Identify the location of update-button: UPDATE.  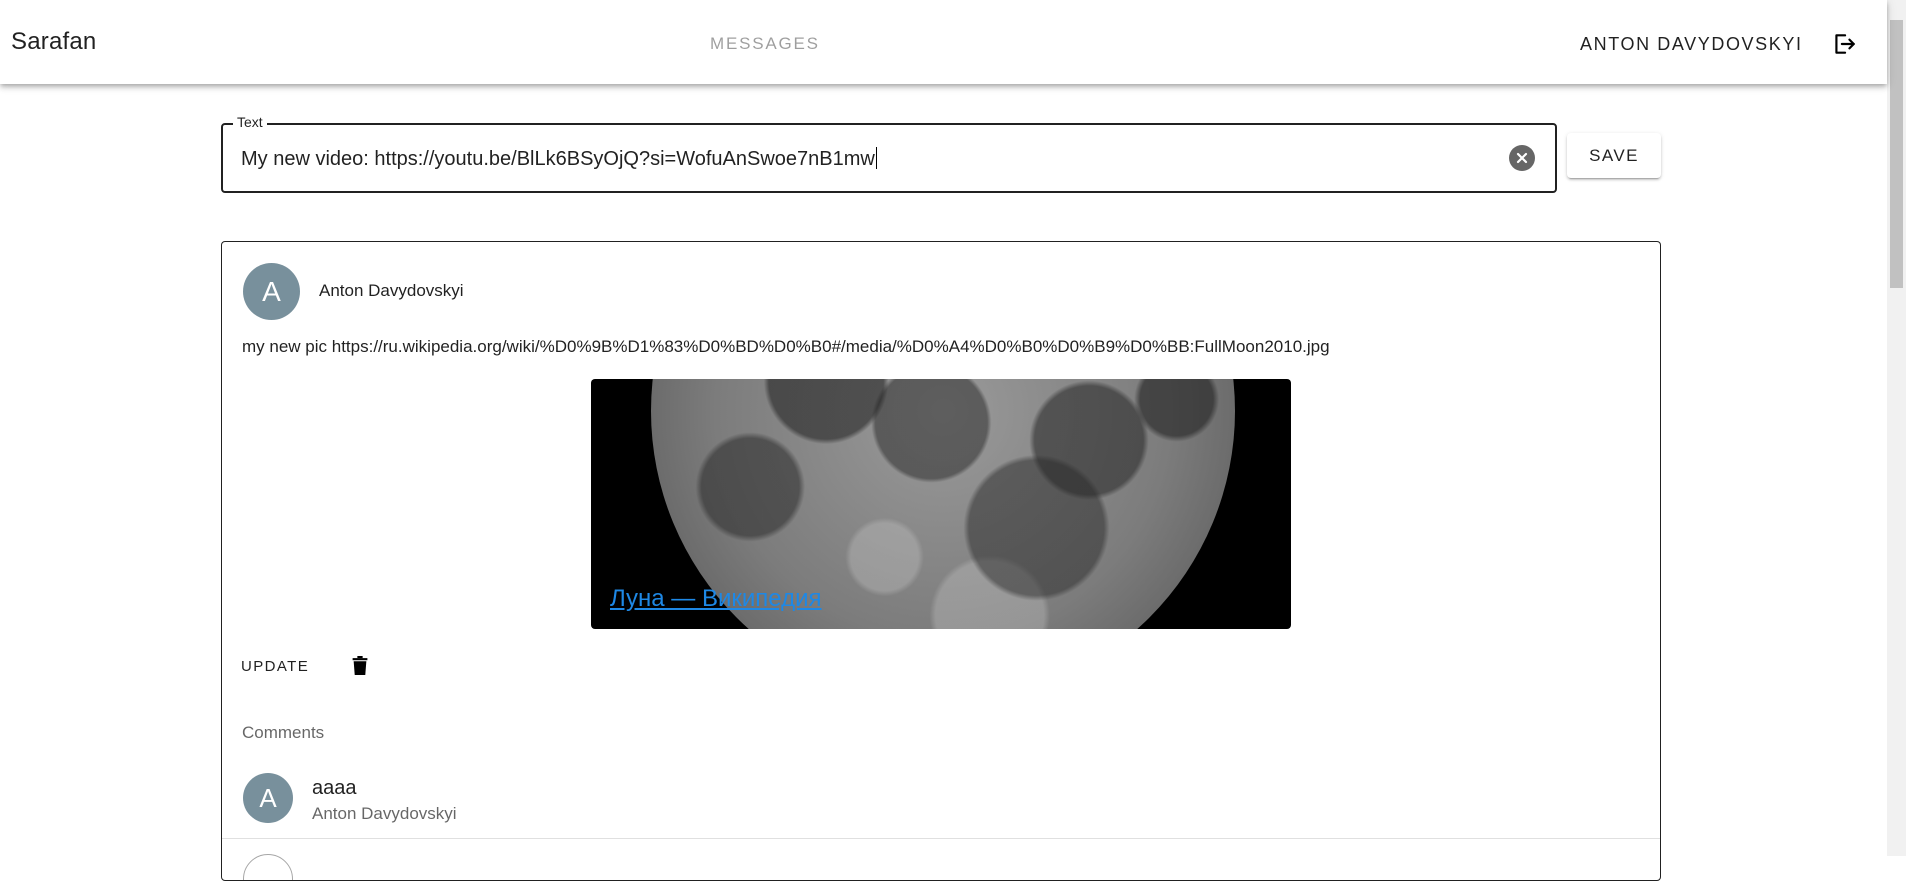
(275, 666).